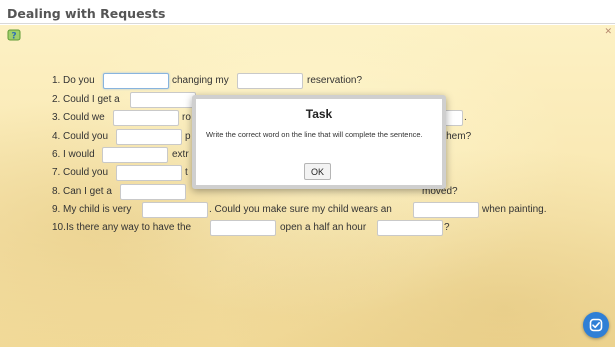  Describe the element at coordinates (56, 117) in the screenshot. I see `sentence-number: 3.` at that location.